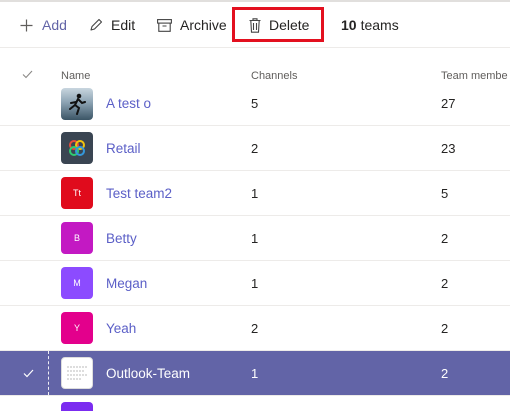  I want to click on next-row-avatar-partial, so click(77, 406).